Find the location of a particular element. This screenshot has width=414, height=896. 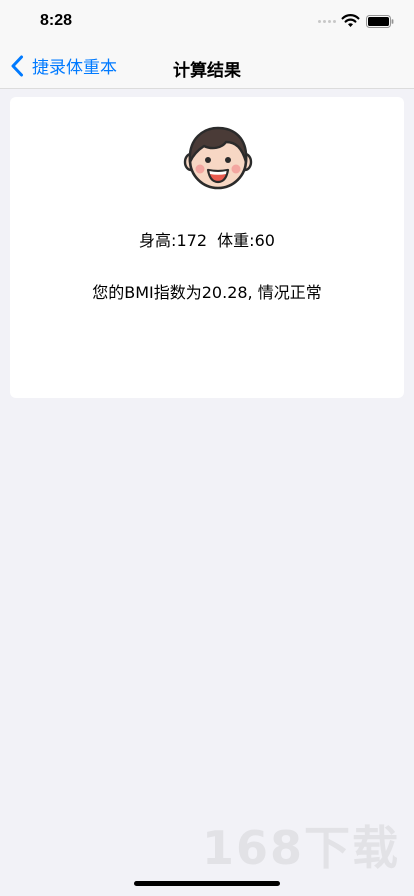

height-weight-text: 身高:172 体重:60 is located at coordinates (207, 239).